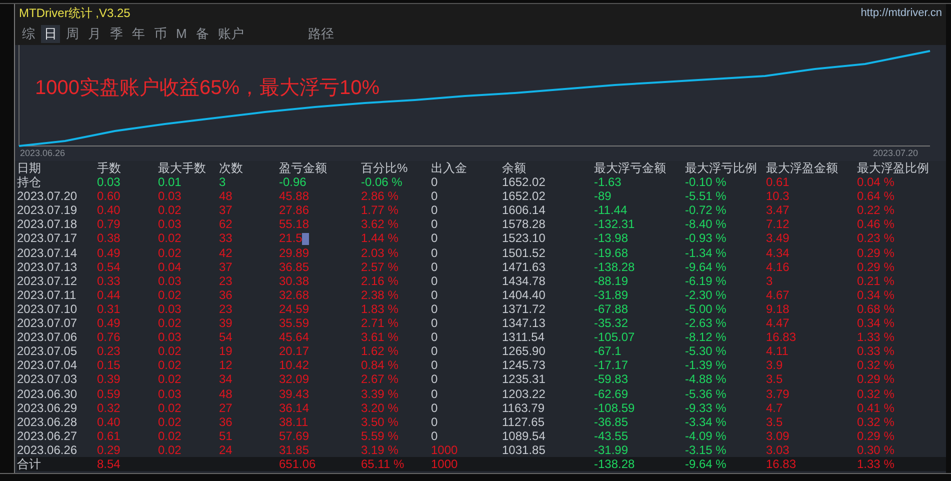 The width and height of the screenshot is (951, 481). What do you see at coordinates (181, 33) in the screenshot?
I see `tab: M` at bounding box center [181, 33].